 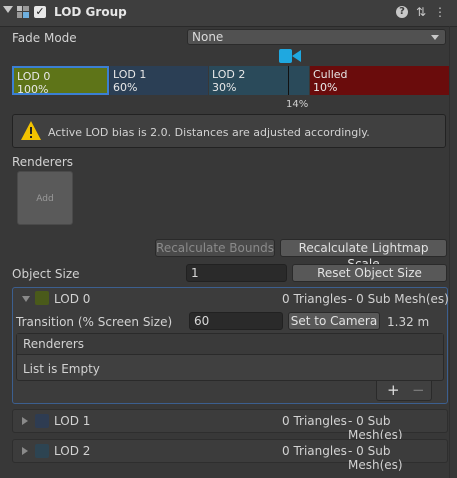 I want to click on object-size-label: Object Size, so click(x=46, y=274).